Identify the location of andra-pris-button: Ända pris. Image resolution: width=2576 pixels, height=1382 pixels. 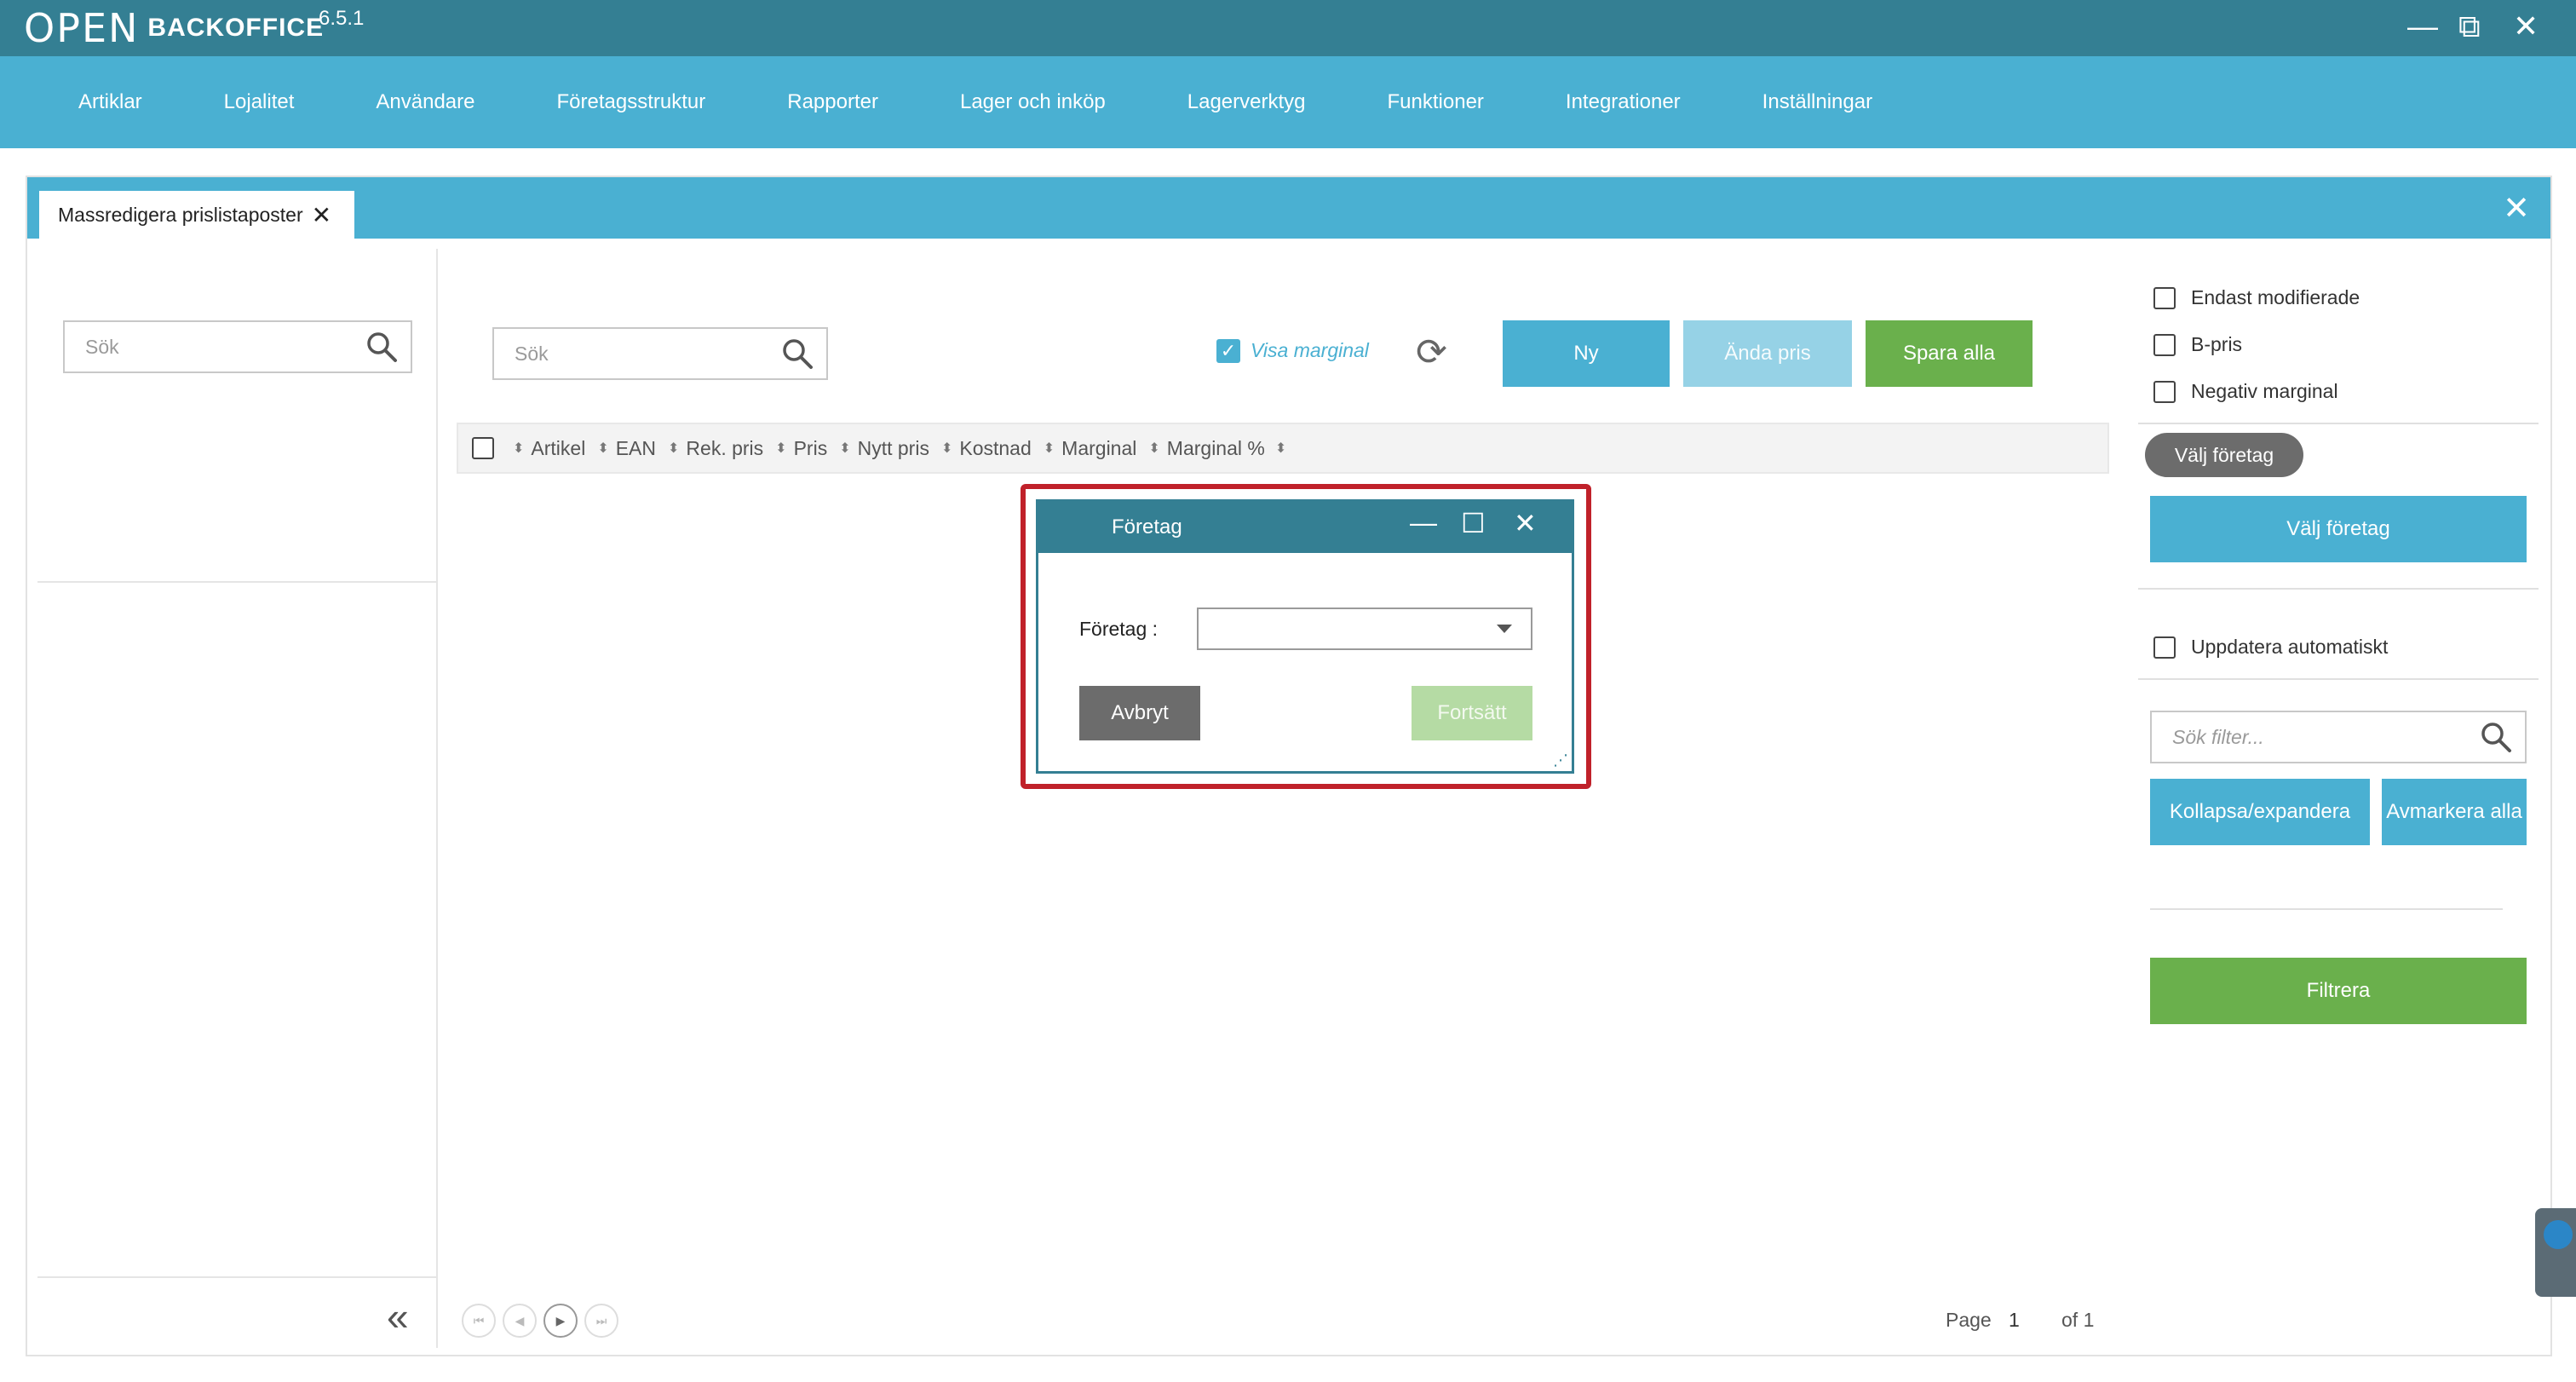
(1768, 353).